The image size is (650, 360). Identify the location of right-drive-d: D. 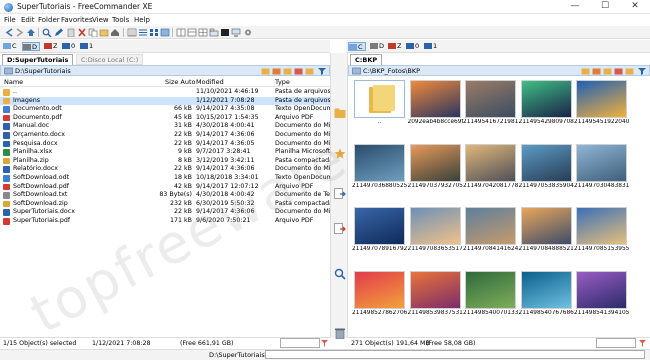
(377, 46).